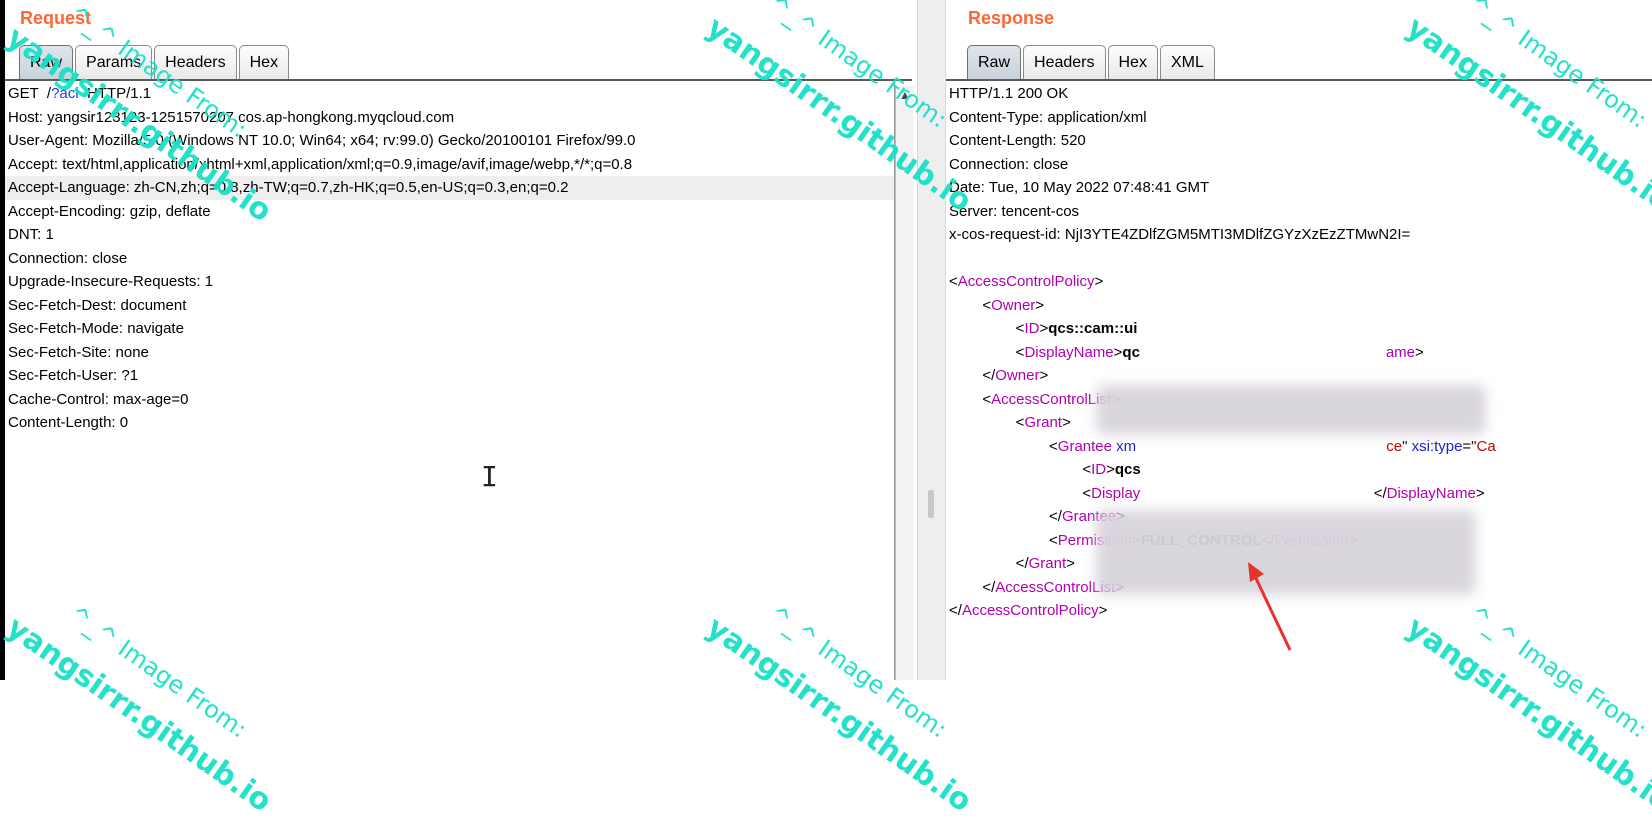  What do you see at coordinates (1299, 188) in the screenshot?
I see `response-line: Date: Tue, 10 May 2022 07:48:41 GMT` at bounding box center [1299, 188].